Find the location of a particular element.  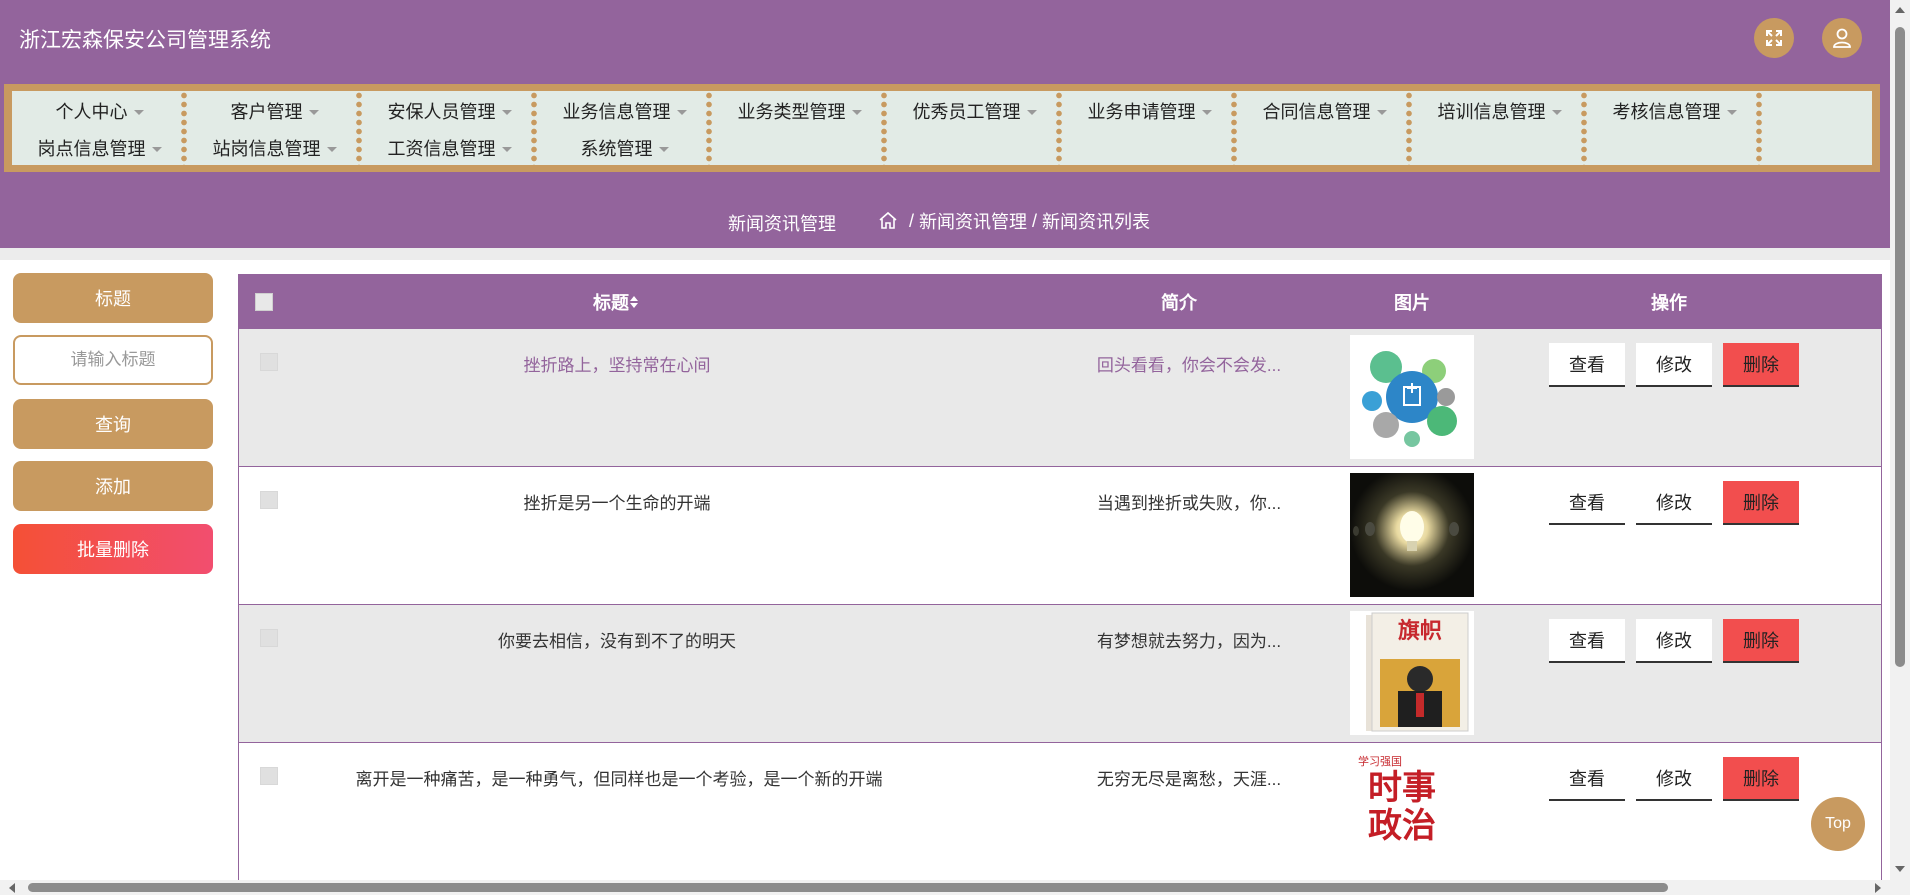

nav-label: 考核信息管理 is located at coordinates (1666, 112).